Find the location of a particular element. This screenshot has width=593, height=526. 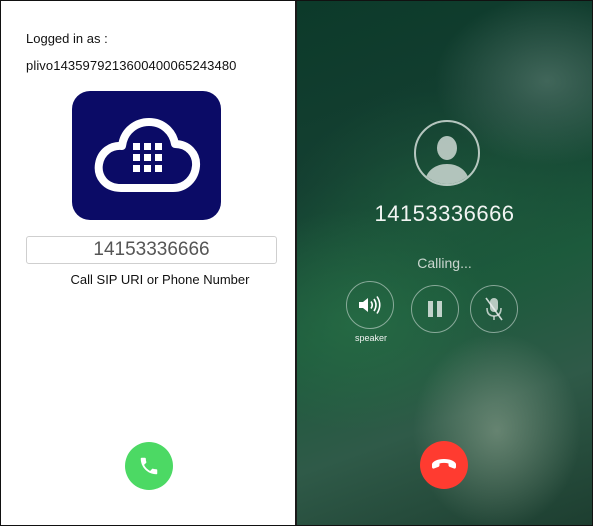

call-button is located at coordinates (149, 466).